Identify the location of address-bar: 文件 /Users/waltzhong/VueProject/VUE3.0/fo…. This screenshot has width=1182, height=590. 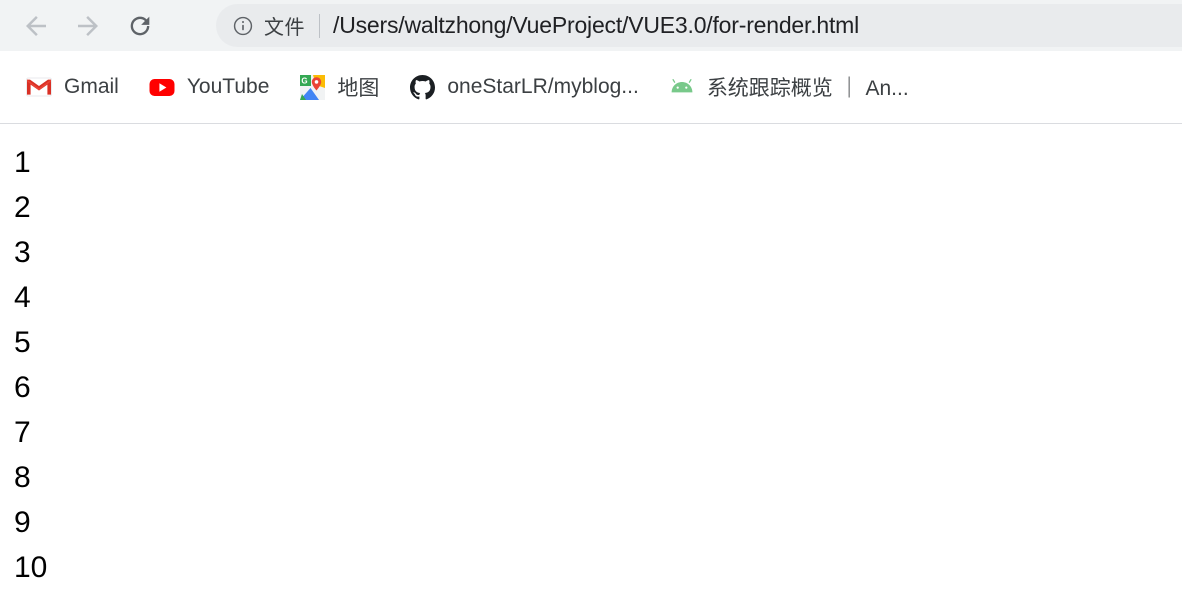
(699, 25).